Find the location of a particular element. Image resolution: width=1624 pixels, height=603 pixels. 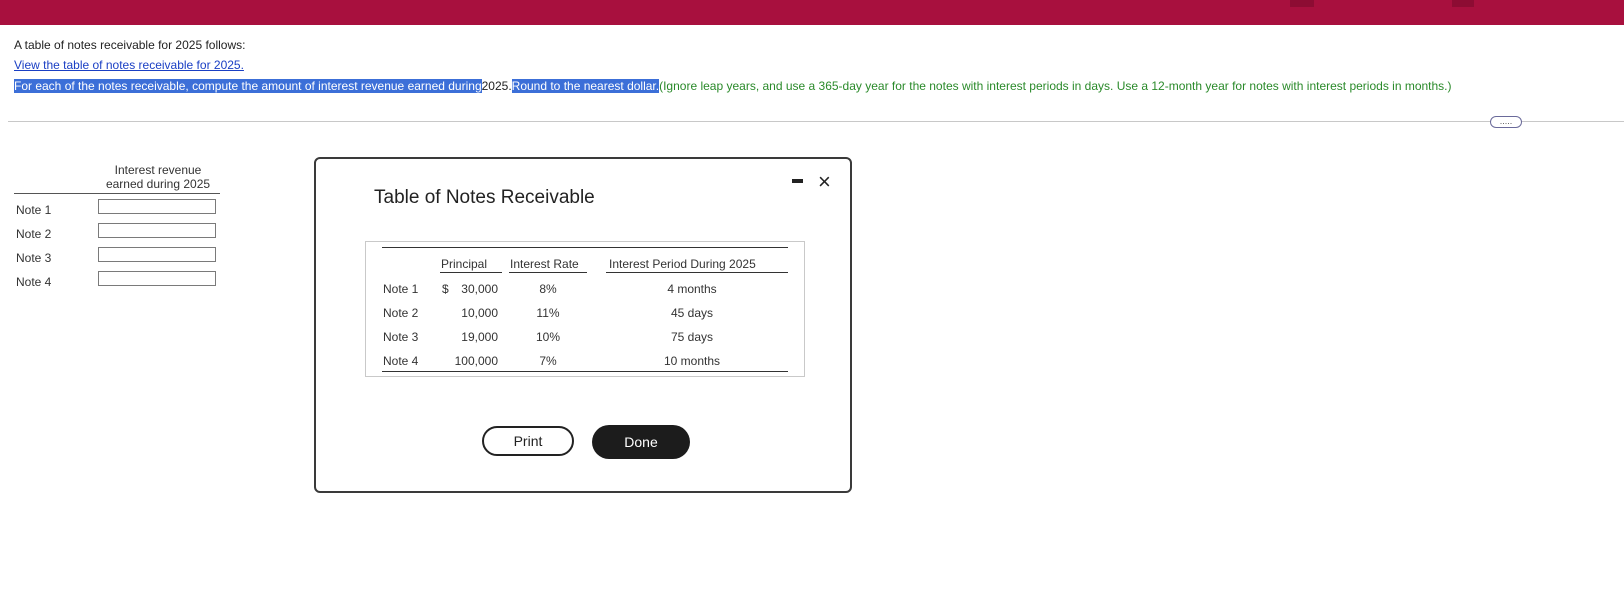

period-value: 45 days is located at coordinates (692, 313).